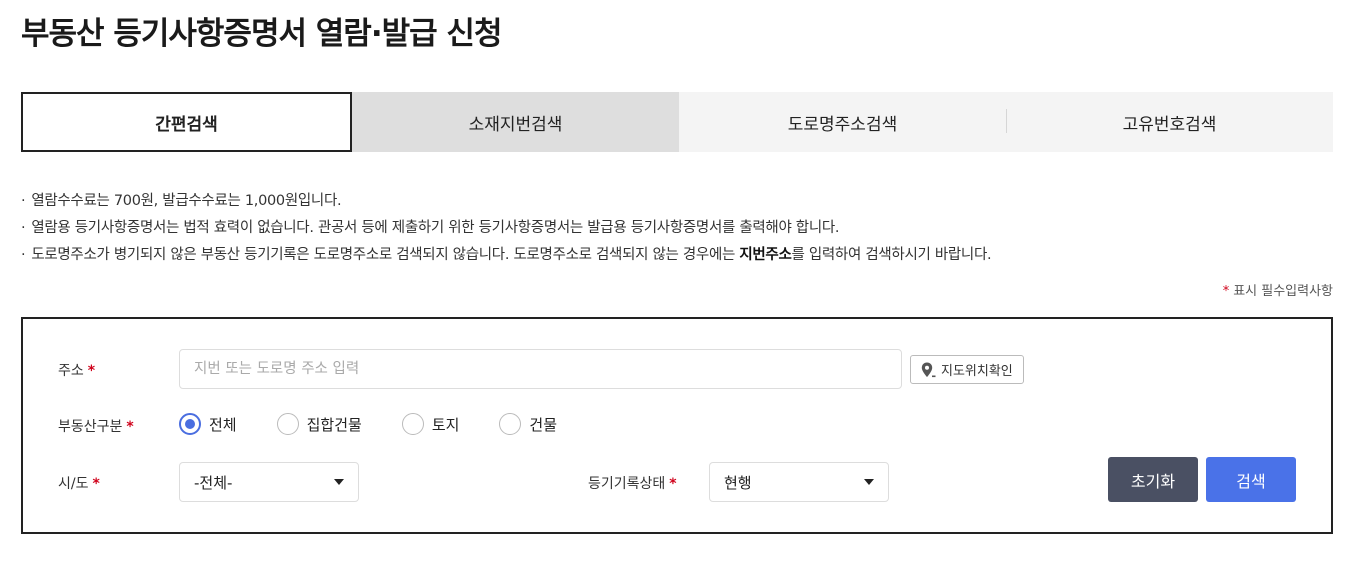 The width and height of the screenshot is (1371, 567). What do you see at coordinates (186, 122) in the screenshot?
I see `tab-simple-search: 간편검색` at bounding box center [186, 122].